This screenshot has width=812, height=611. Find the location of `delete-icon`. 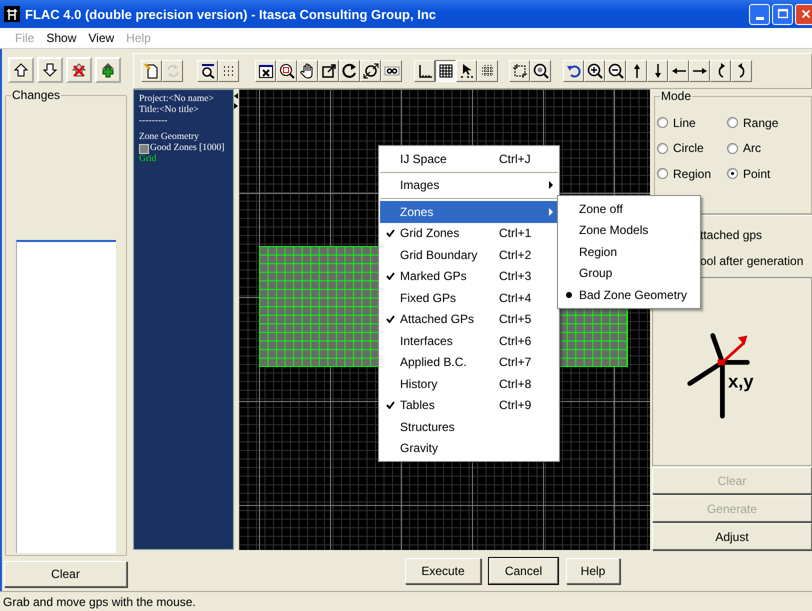

delete-icon is located at coordinates (79, 70).